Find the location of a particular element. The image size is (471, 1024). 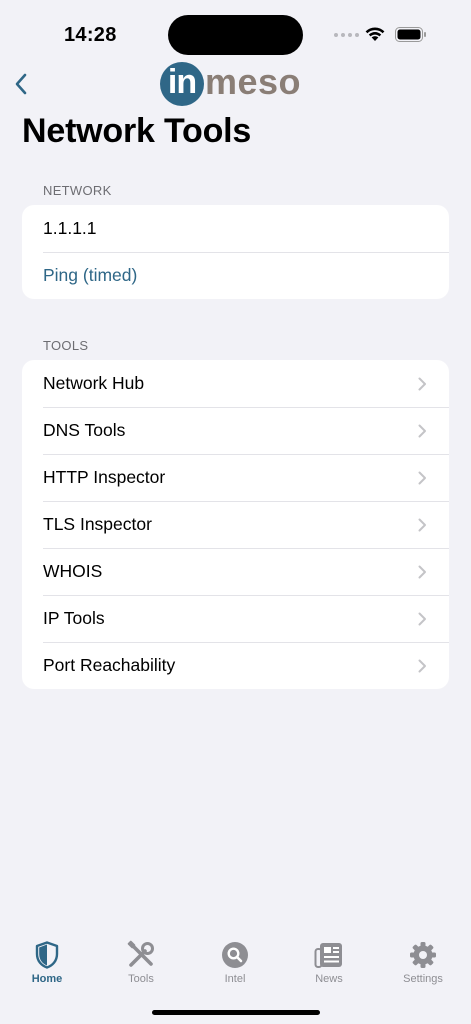

tool-row-whois: WHOIS is located at coordinates (235, 571).